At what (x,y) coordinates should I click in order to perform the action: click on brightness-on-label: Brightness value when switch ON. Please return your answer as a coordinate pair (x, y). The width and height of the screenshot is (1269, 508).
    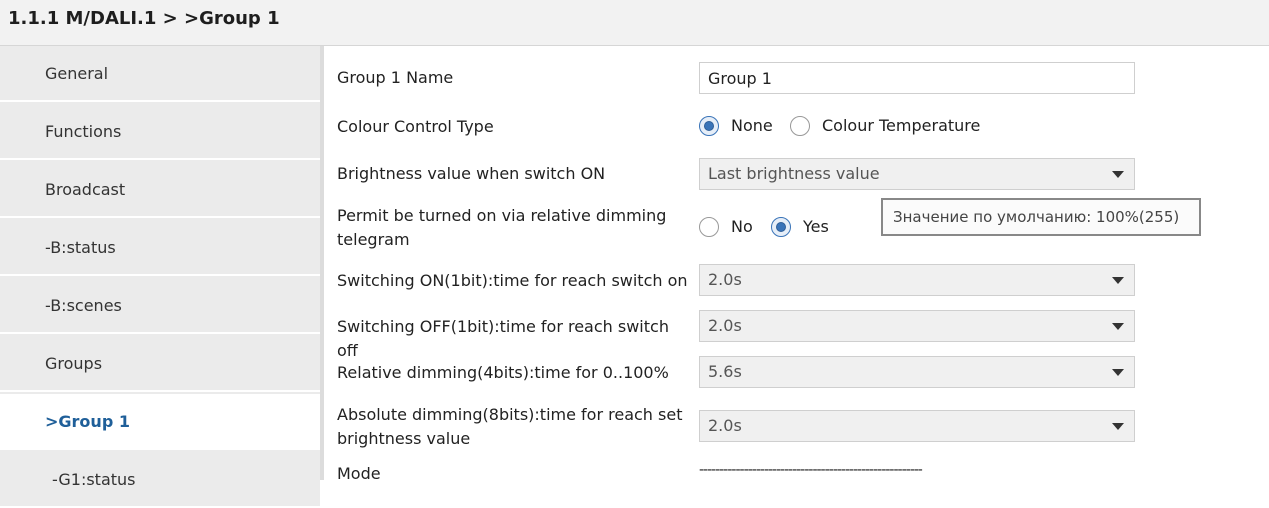
    Looking at the image, I should click on (471, 173).